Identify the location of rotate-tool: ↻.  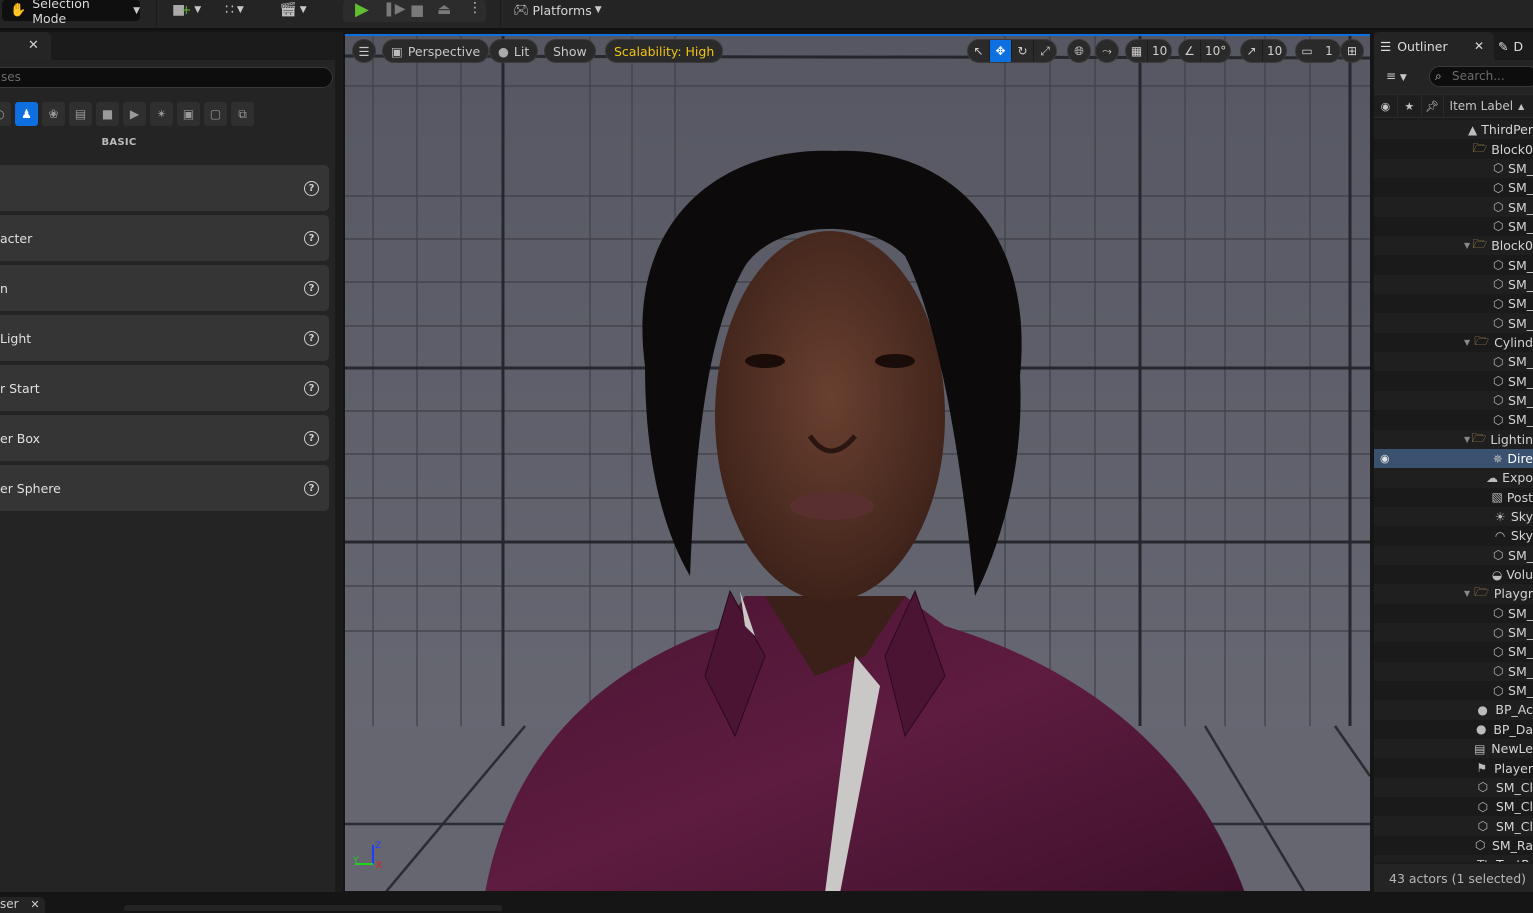
(1023, 51).